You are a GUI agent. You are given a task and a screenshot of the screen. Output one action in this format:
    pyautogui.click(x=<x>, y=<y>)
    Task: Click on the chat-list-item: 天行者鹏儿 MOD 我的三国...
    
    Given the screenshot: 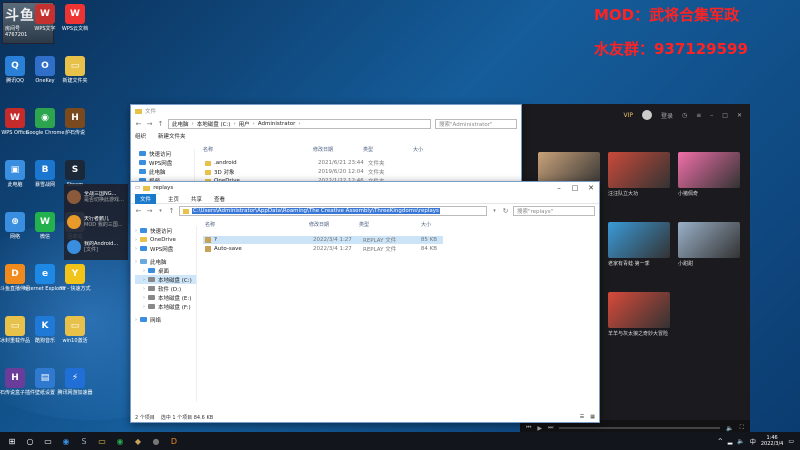 What is the action you would take?
    pyautogui.click(x=96, y=221)
    